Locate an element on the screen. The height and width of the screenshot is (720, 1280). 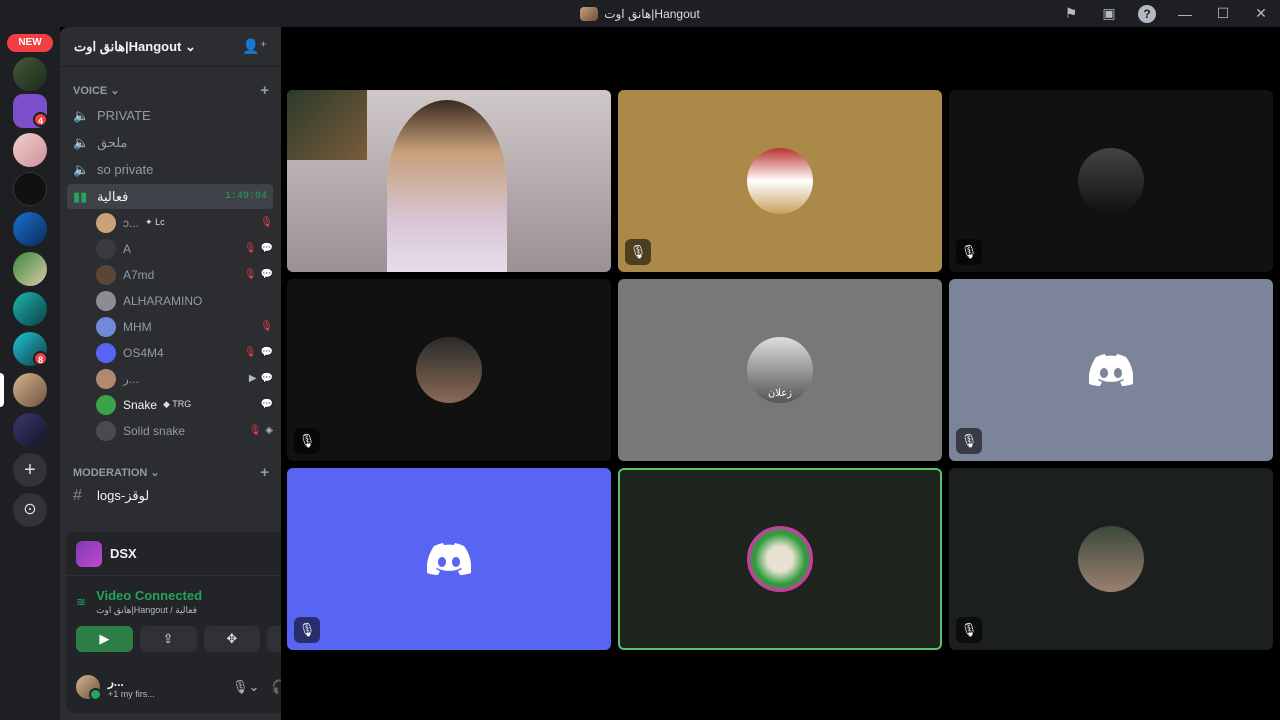
mention-badge: 8 is located at coordinates (40, 358).